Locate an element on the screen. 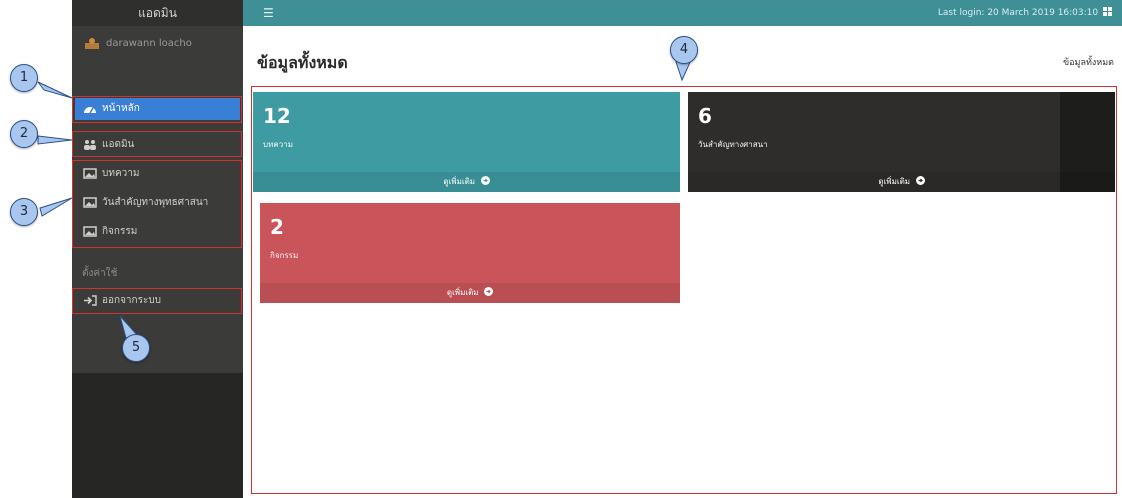 Image resolution: width=1122 pixels, height=498 pixels. user-icon is located at coordinates (92, 43).